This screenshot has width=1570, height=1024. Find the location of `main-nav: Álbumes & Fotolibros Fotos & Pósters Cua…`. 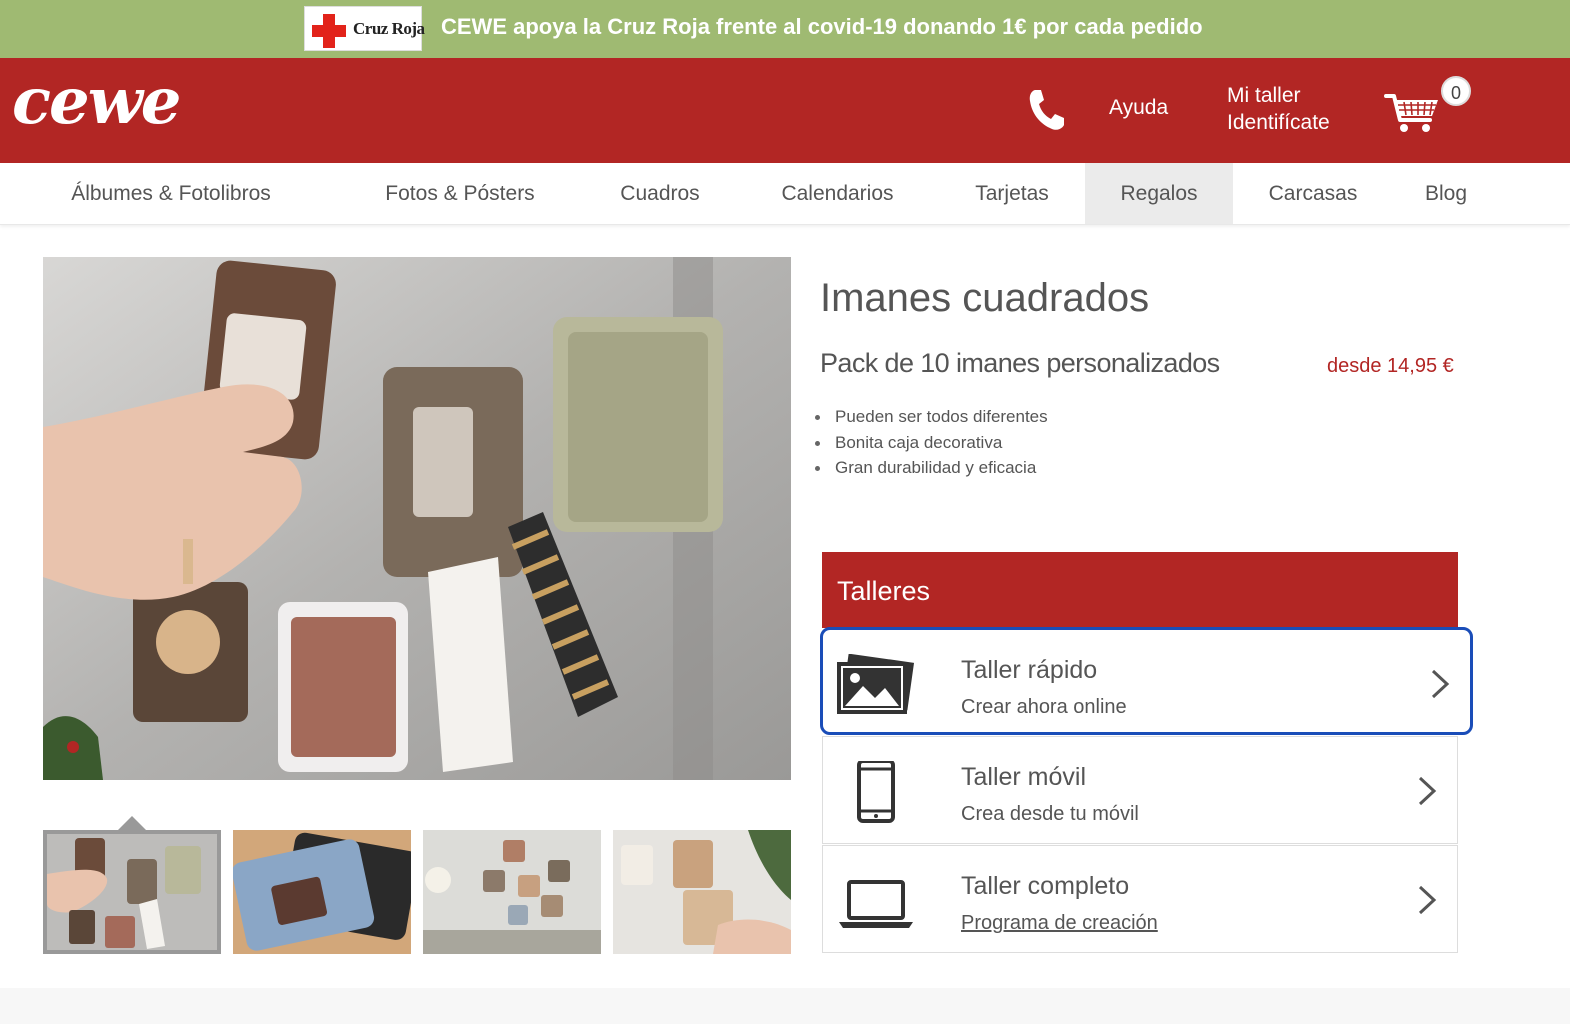

main-nav: Álbumes & Fotolibros Fotos & Pósters Cua… is located at coordinates (785, 194).